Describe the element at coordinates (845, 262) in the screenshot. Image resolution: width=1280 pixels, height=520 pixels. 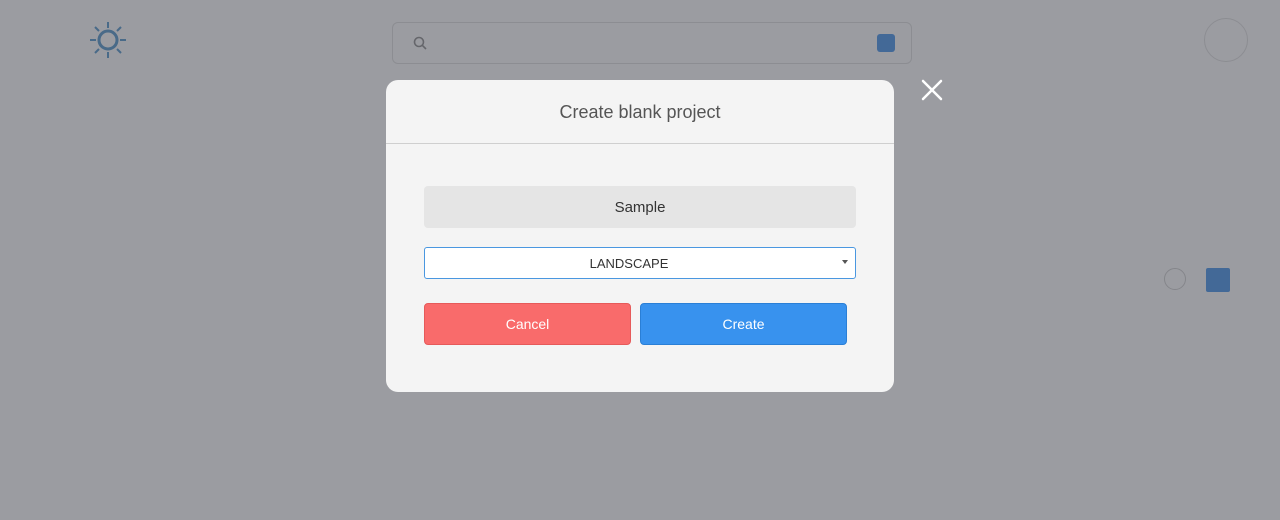
I see `caret-down-icon` at that location.